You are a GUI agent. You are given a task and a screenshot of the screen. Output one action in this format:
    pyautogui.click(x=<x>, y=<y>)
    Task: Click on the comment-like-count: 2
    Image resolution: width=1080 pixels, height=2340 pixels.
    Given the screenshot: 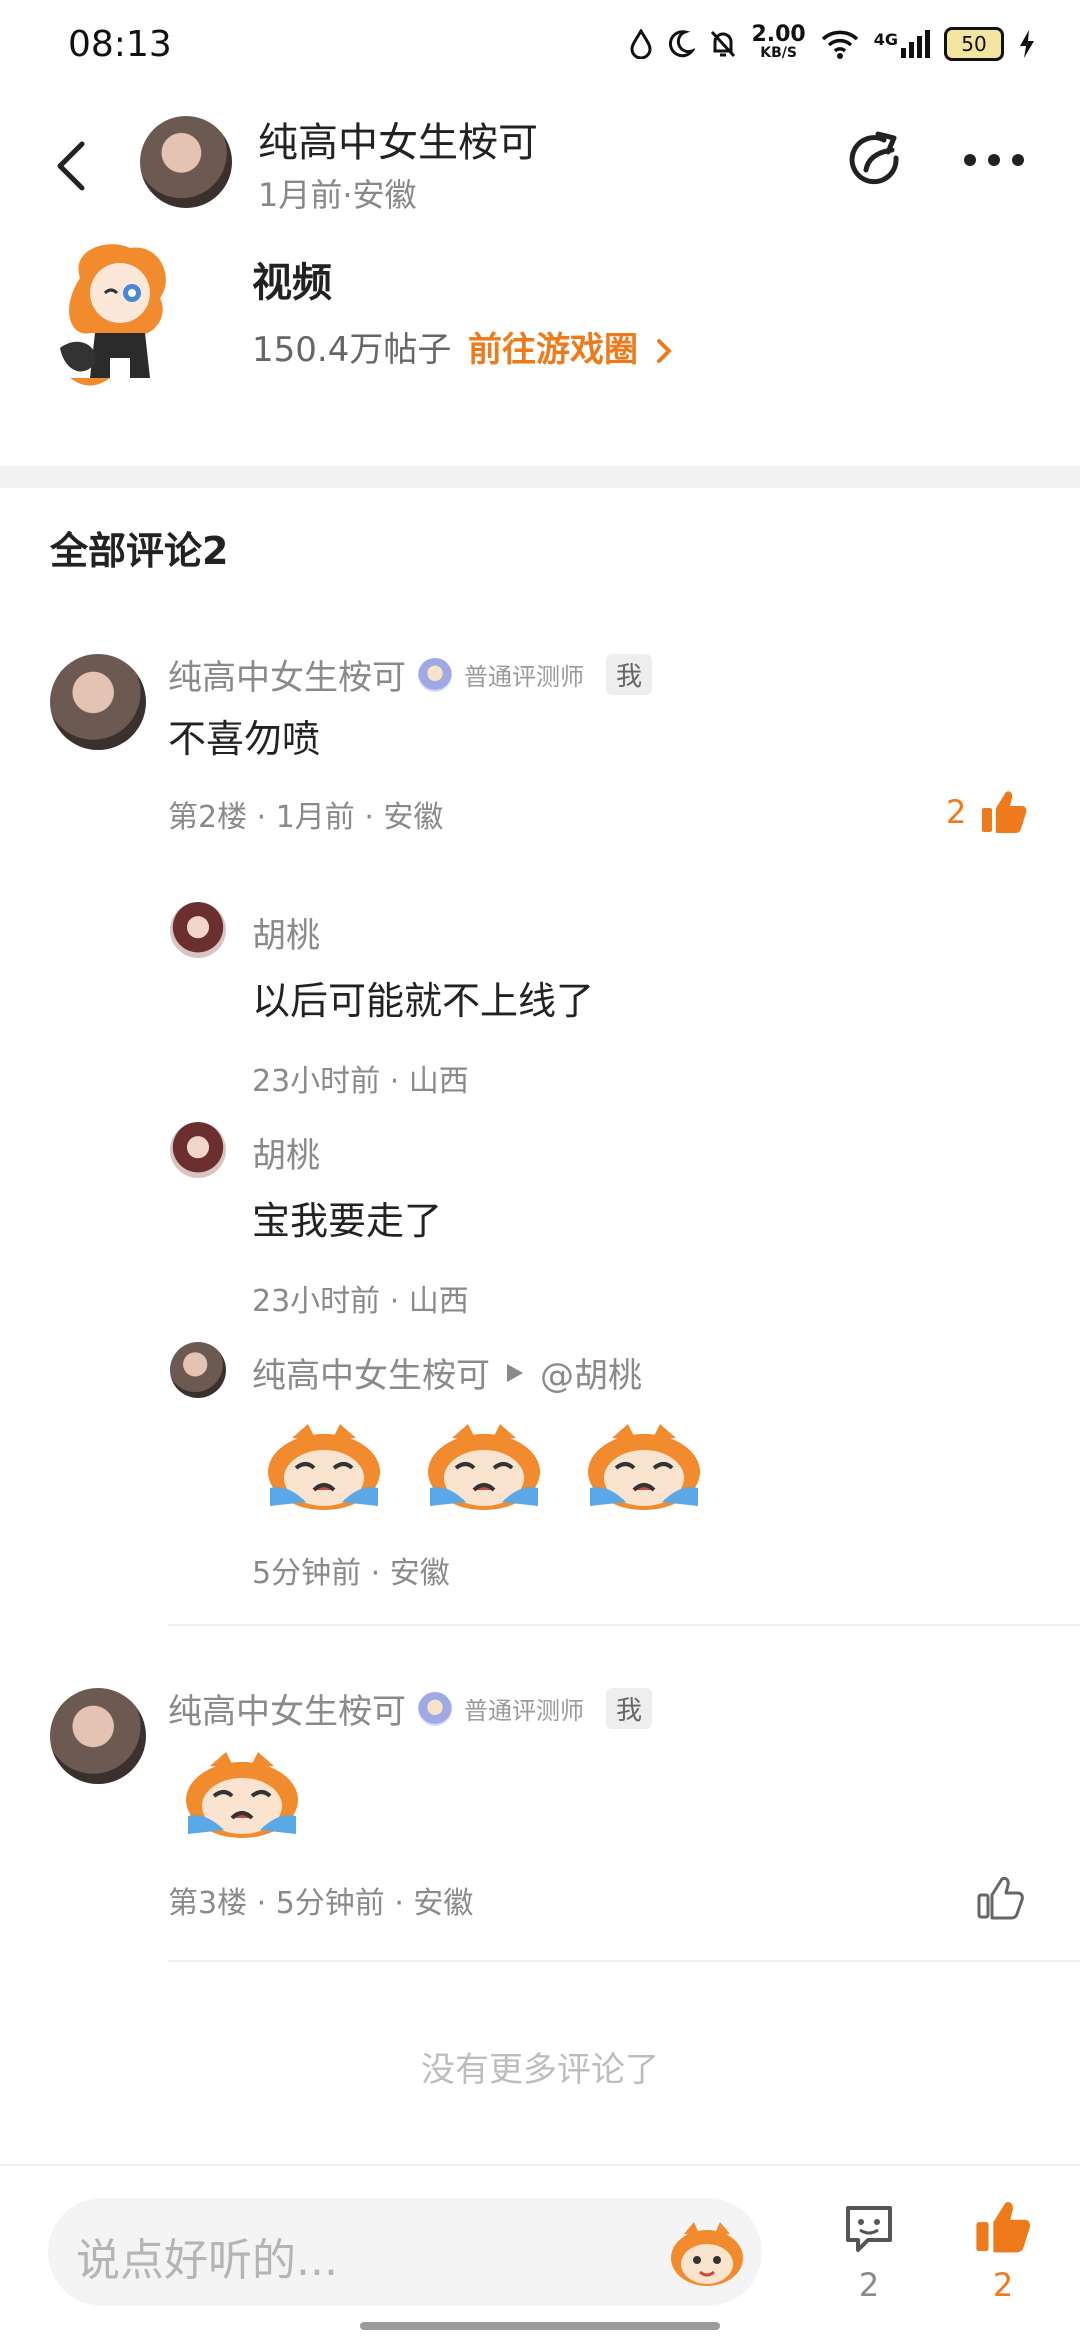 What is the action you would take?
    pyautogui.click(x=956, y=812)
    